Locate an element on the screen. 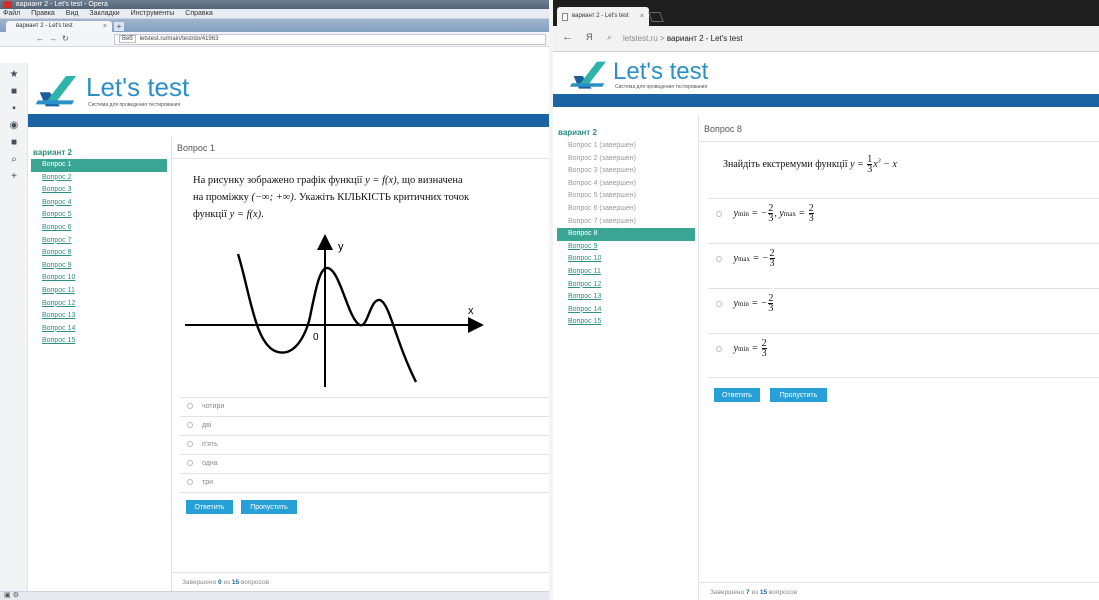  panel-toggle-icon: ▣ is located at coordinates (7, 595).